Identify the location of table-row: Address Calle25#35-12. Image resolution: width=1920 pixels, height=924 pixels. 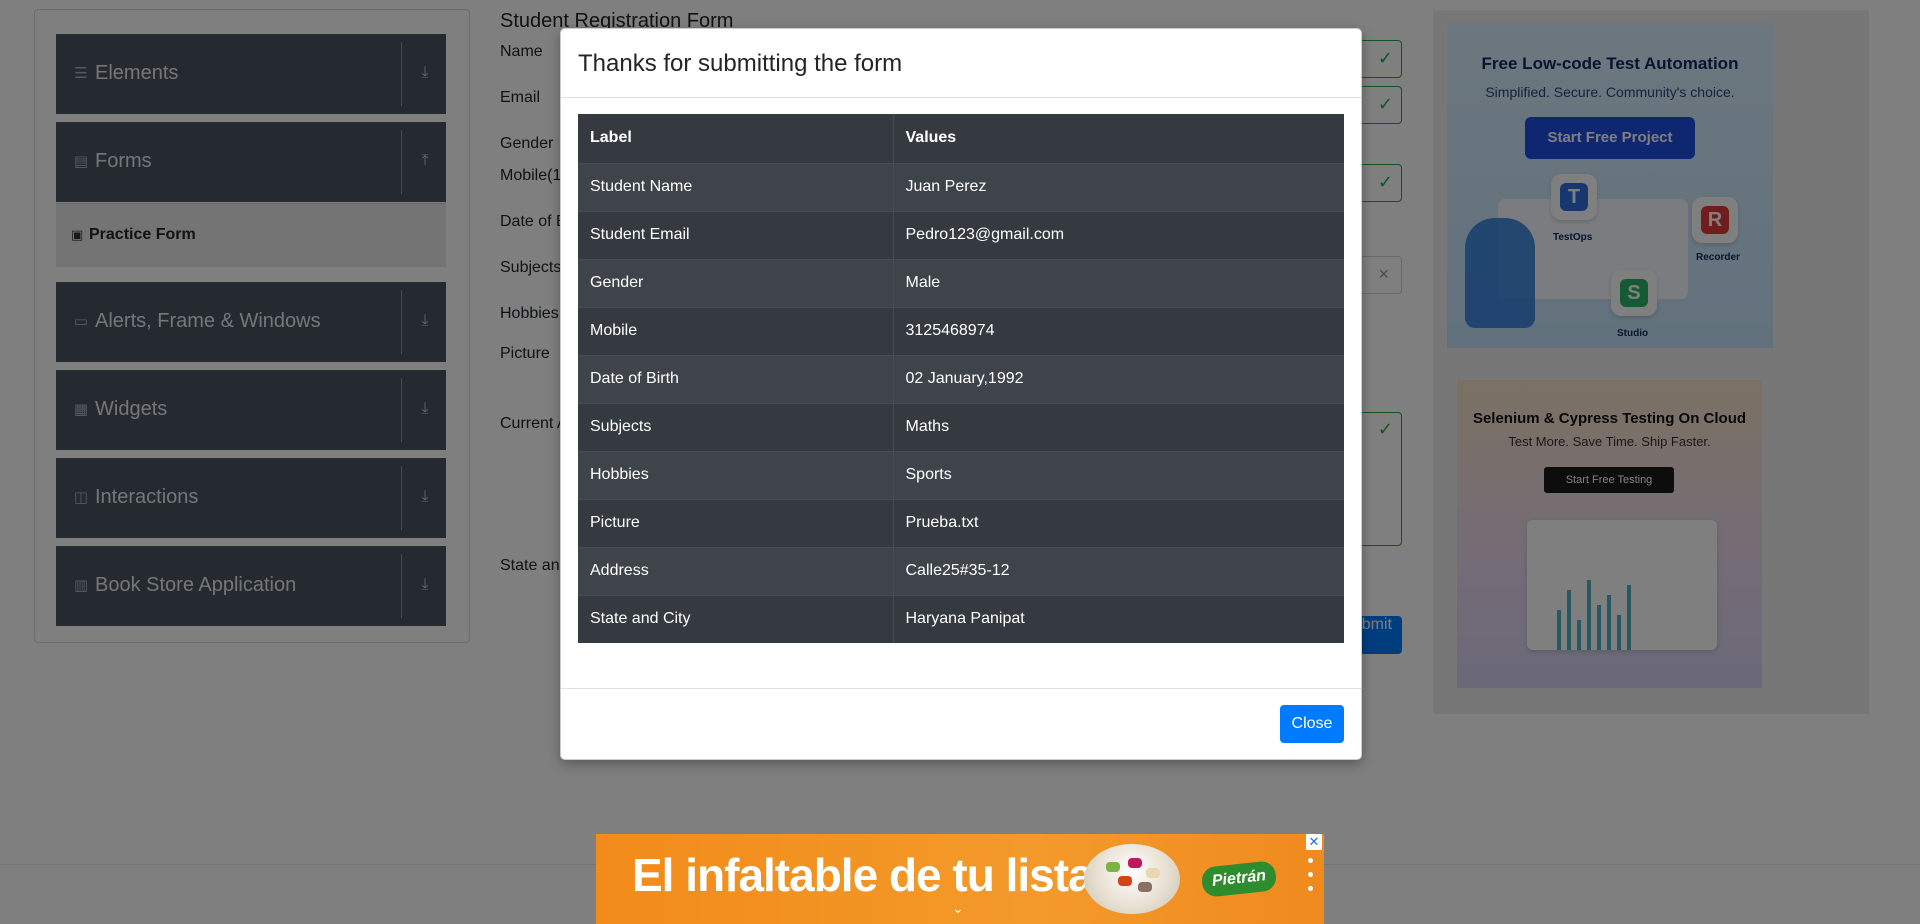
(961, 570).